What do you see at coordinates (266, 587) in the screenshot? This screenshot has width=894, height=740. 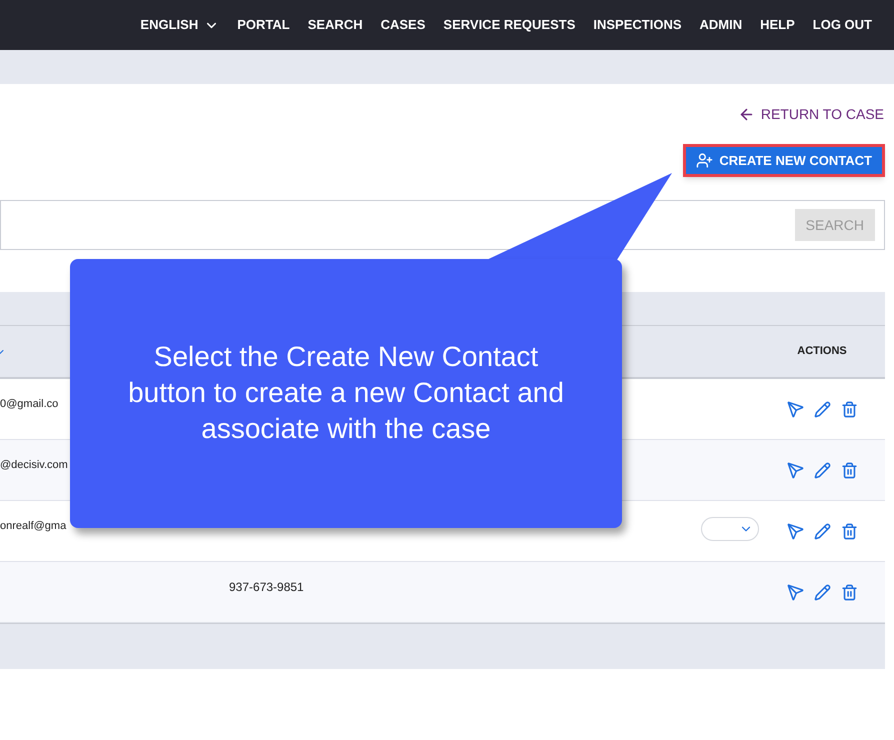 I see `phone-cell: 937-673-9851` at bounding box center [266, 587].